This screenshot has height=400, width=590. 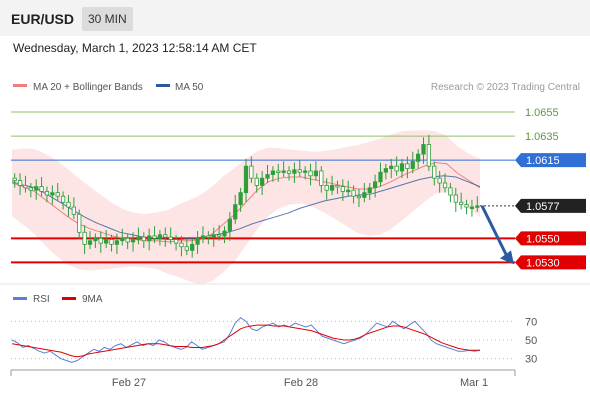 I want to click on rsi-legend-label: RSI, so click(x=41, y=299).